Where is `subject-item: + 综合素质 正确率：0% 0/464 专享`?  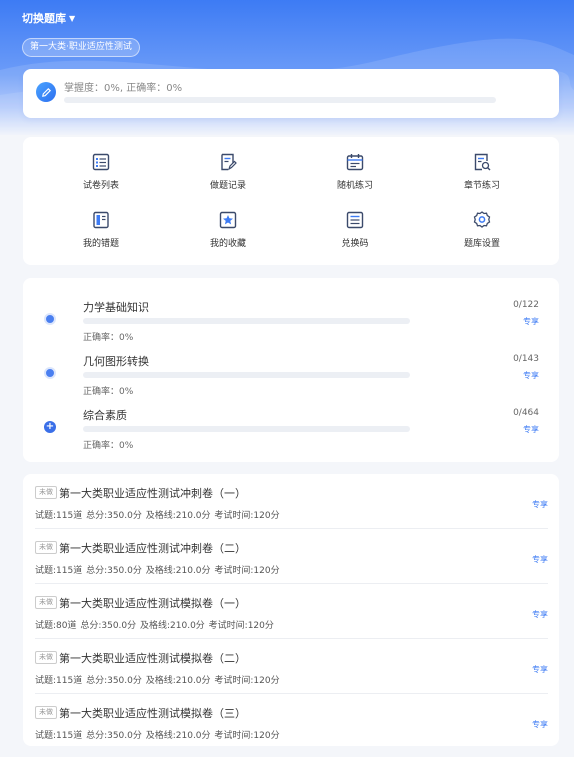
subject-item: + 综合素质 正确率：0% 0/464 专享 is located at coordinates (291, 421).